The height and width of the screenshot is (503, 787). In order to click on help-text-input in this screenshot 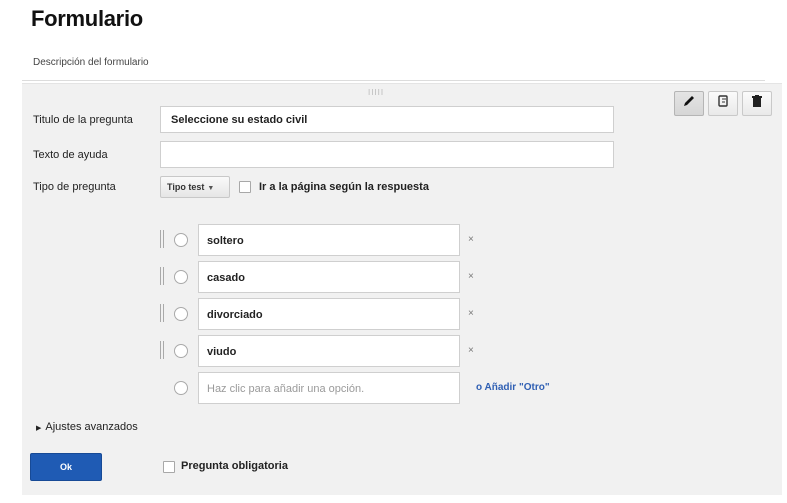, I will do `click(387, 154)`.